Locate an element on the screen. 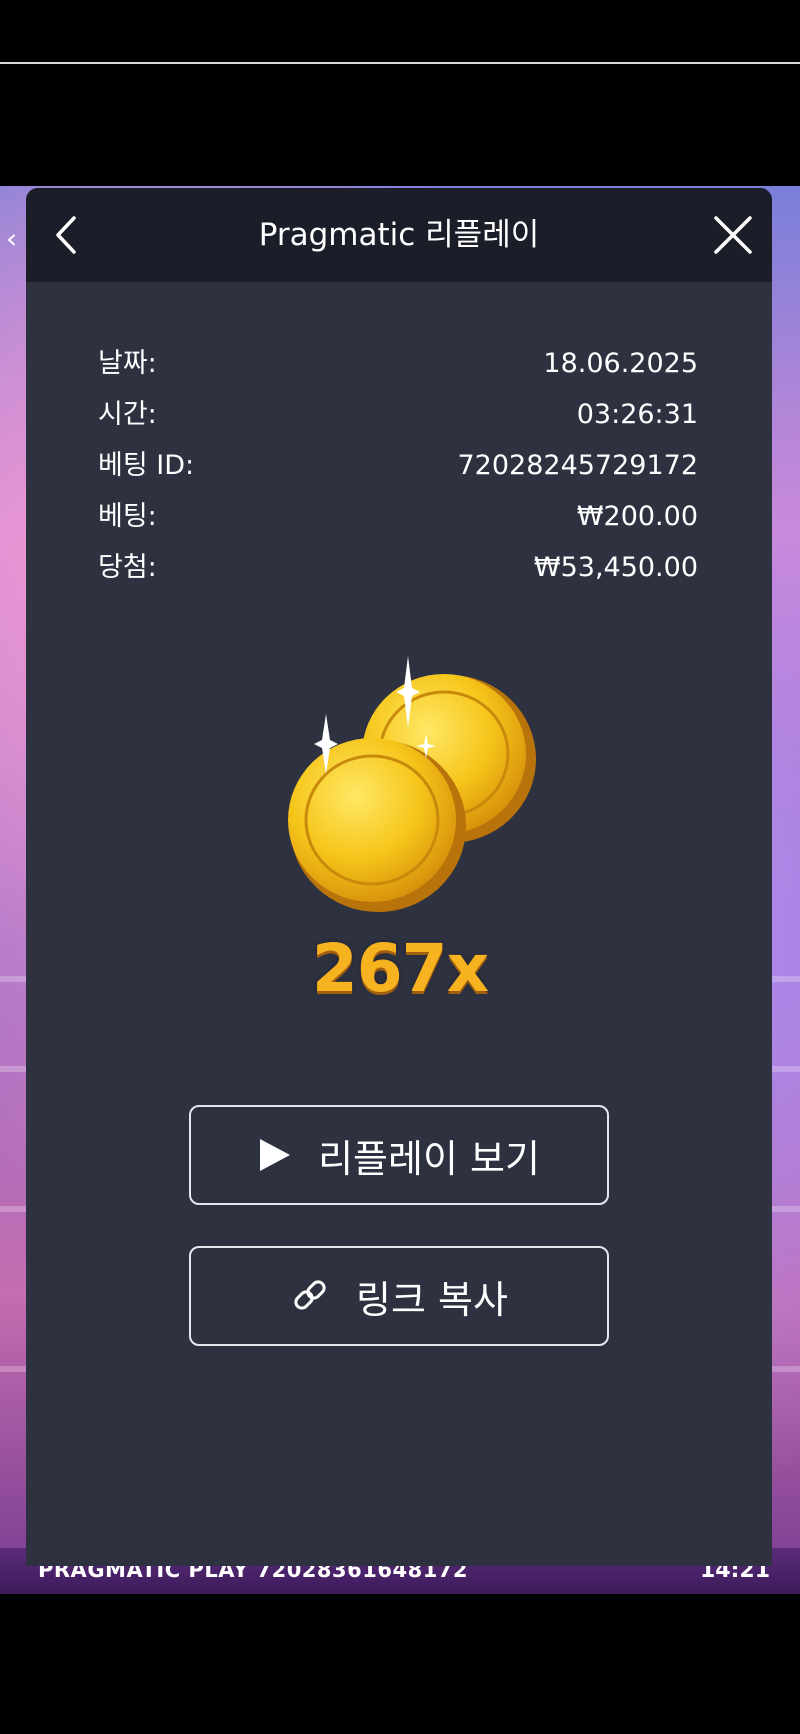  detail-label: 베팅: is located at coordinates (127, 516).